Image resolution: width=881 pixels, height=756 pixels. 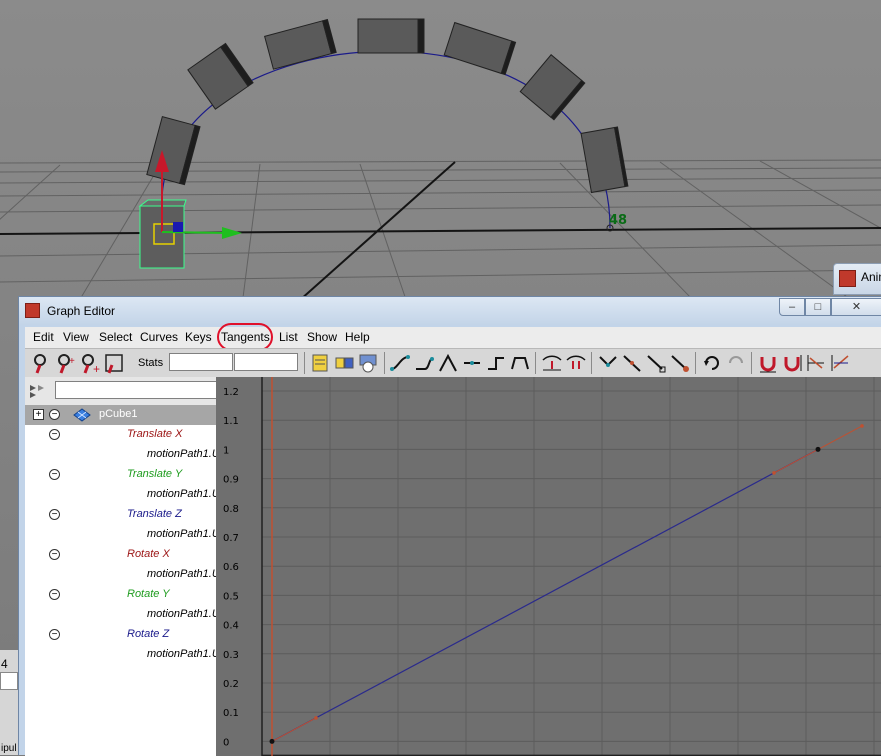 I want to click on anim-window-title: Anim, so click(x=871, y=277).